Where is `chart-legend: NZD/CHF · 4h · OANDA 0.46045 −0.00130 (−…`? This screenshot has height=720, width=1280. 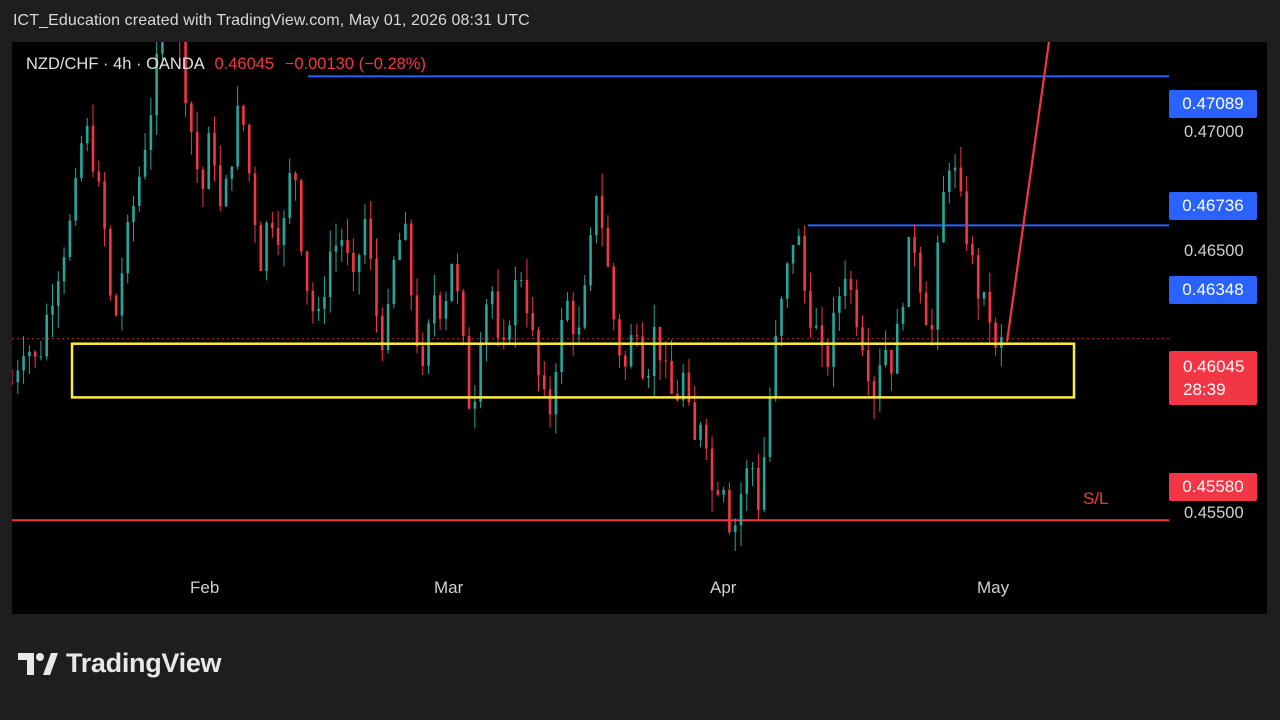
chart-legend: NZD/CHF · 4h · OANDA 0.46045 −0.00130 (−… is located at coordinates (226, 64).